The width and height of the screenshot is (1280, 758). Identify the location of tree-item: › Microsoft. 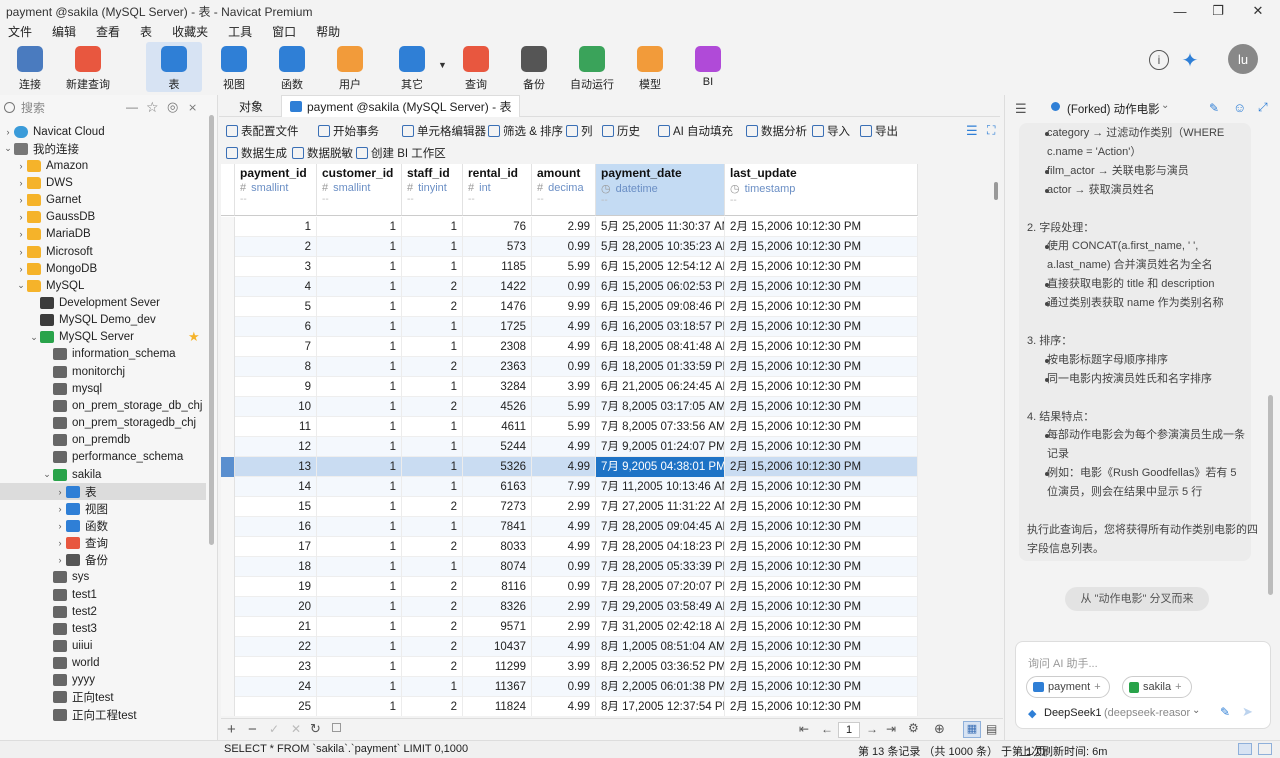
(103, 251).